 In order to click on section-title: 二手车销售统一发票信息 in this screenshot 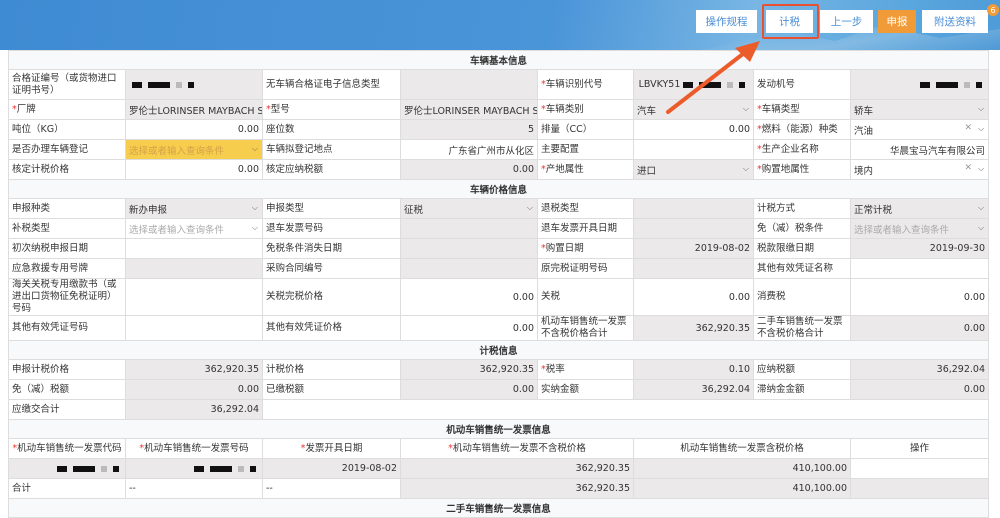, I will do `click(498, 508)`.